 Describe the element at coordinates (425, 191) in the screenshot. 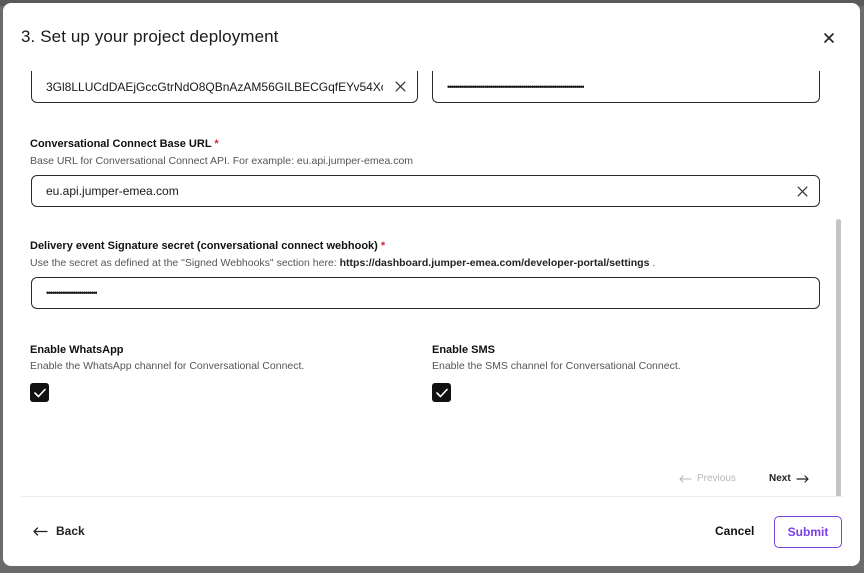

I see `base-url-input: eu.api.jumper-emea.com` at that location.